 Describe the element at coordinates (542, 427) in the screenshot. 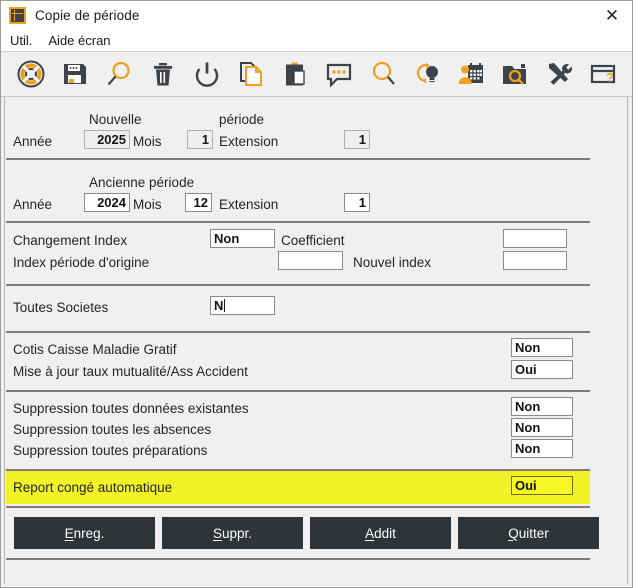

I see `suppression-absences-field: Non` at that location.